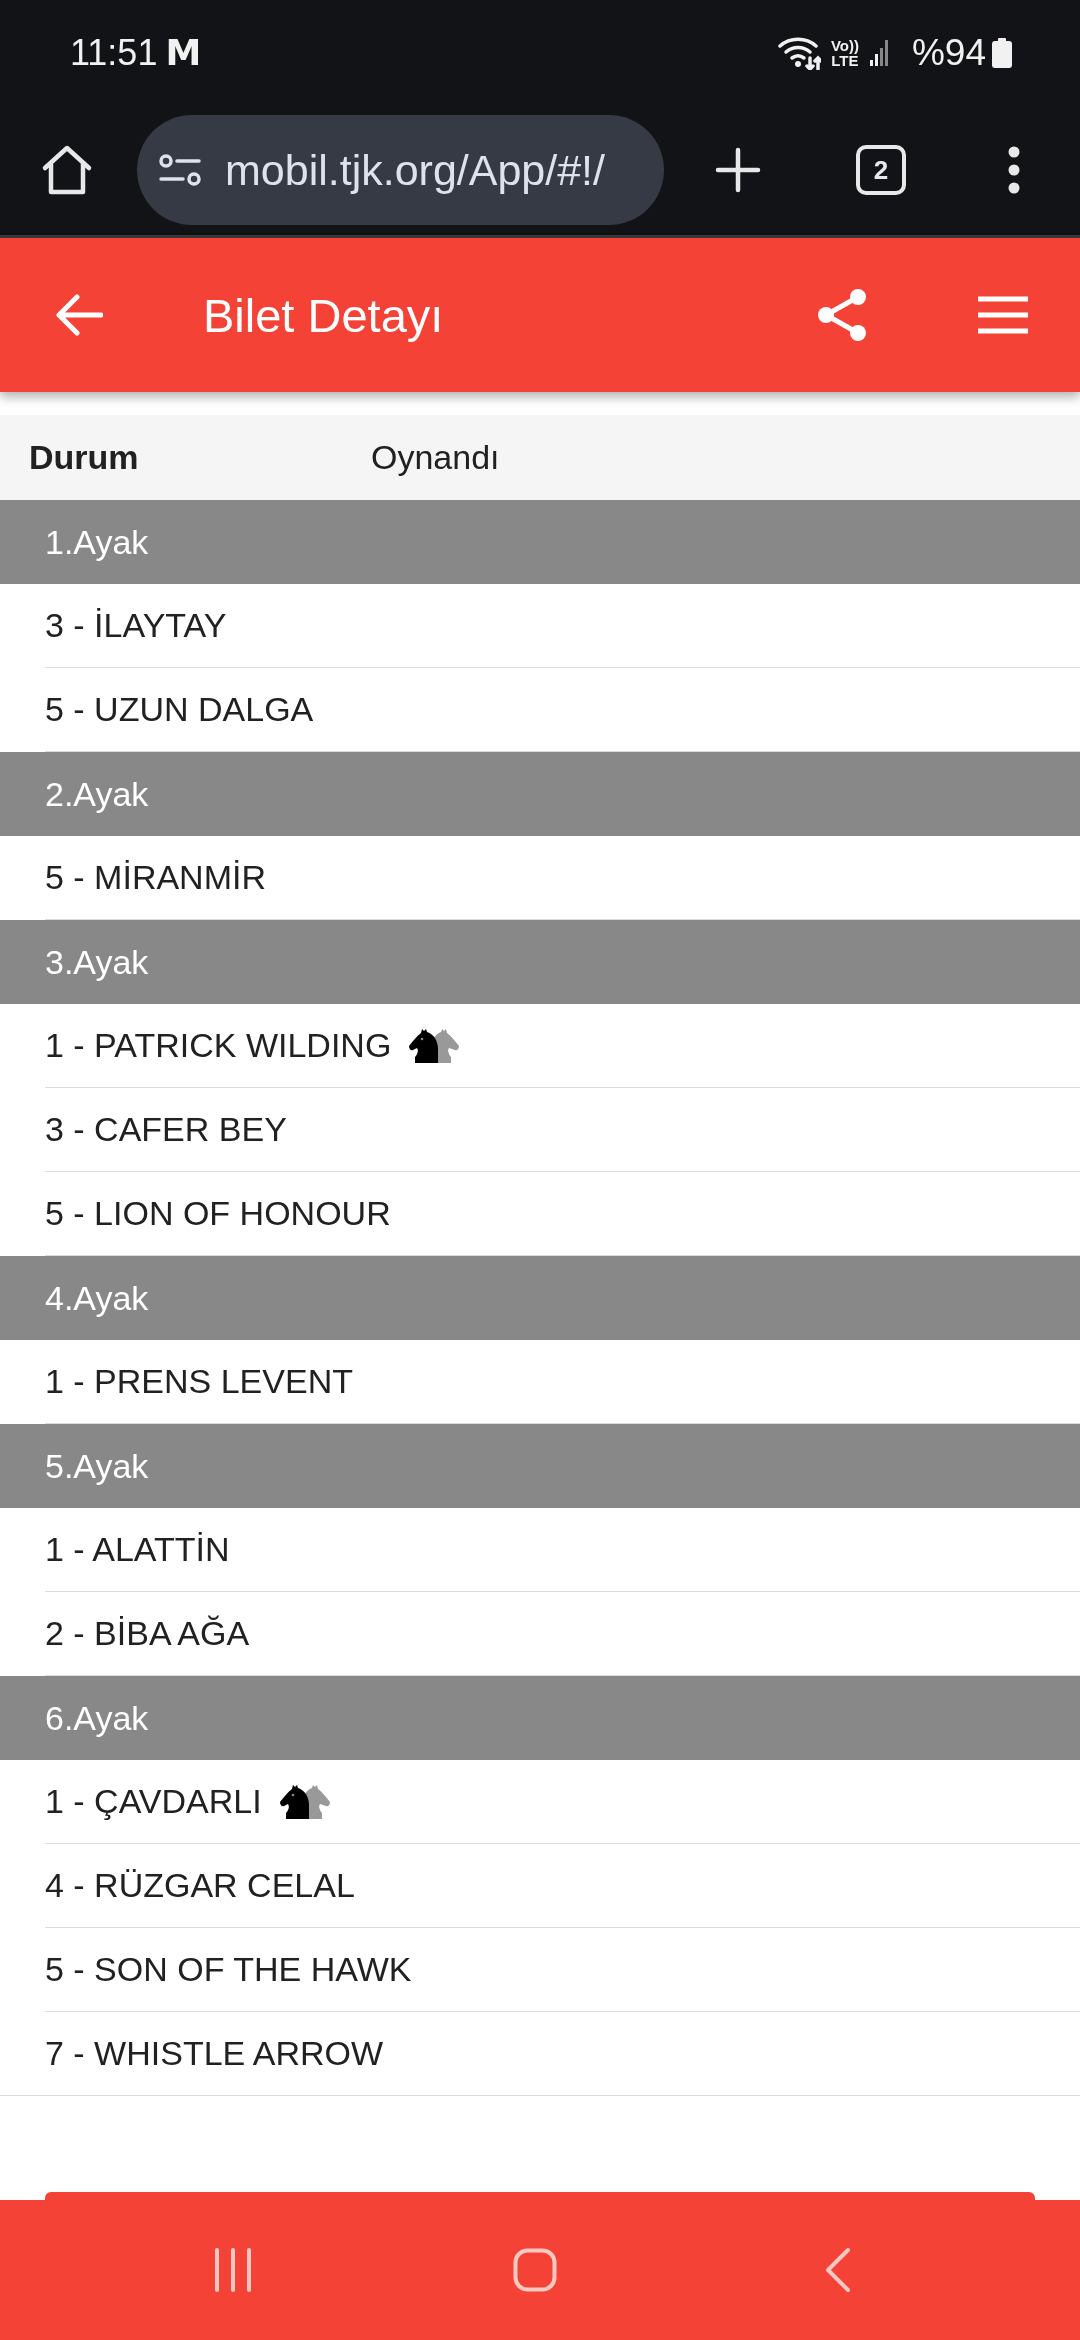 This screenshot has height=2340, width=1080. I want to click on horse-entry: 1 - ALATTİN, so click(137, 1549).